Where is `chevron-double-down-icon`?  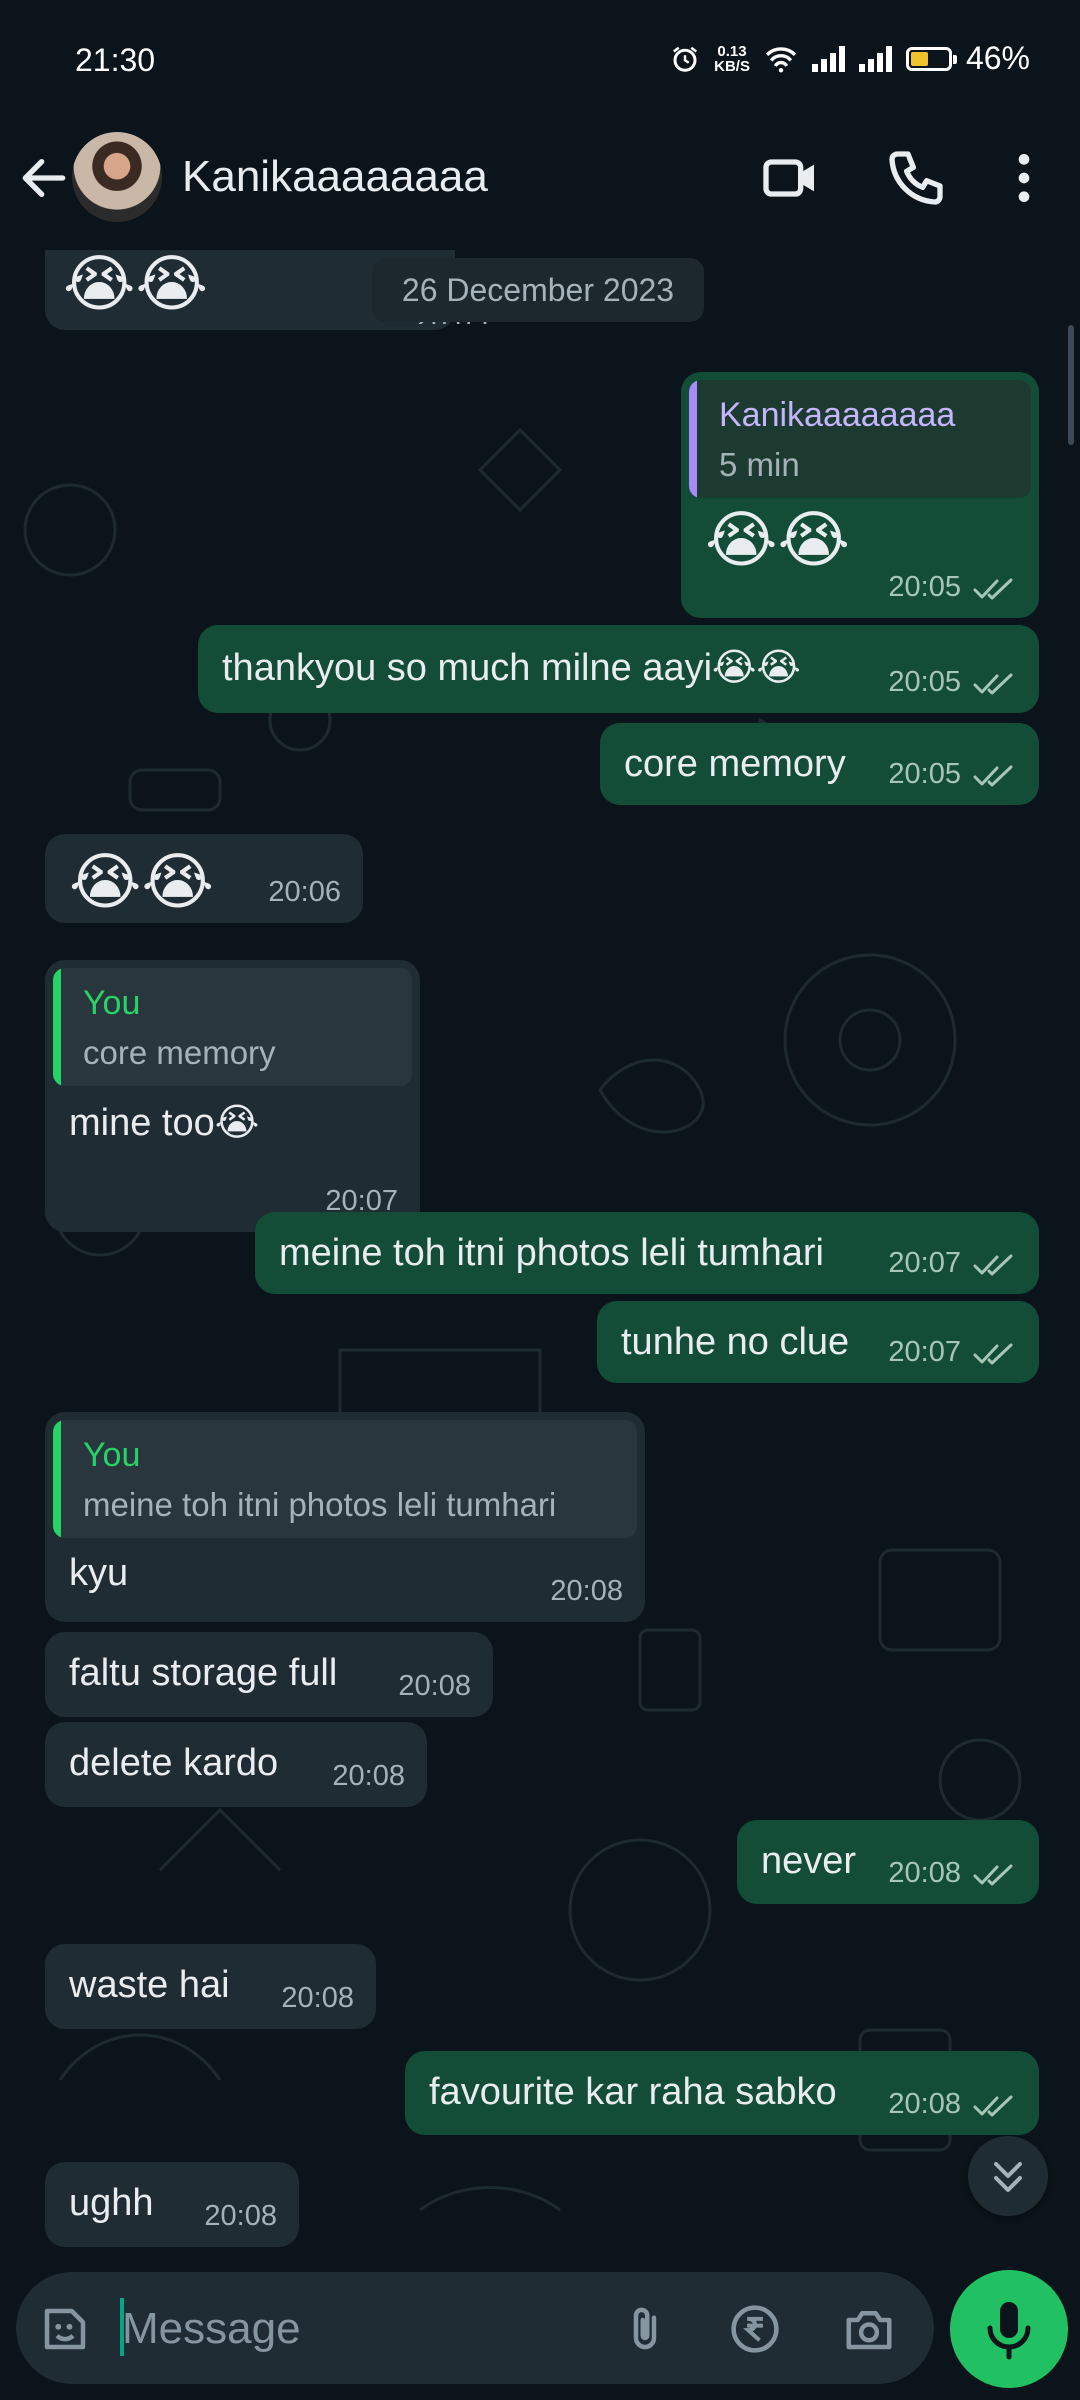
chevron-double-down-icon is located at coordinates (1008, 2177).